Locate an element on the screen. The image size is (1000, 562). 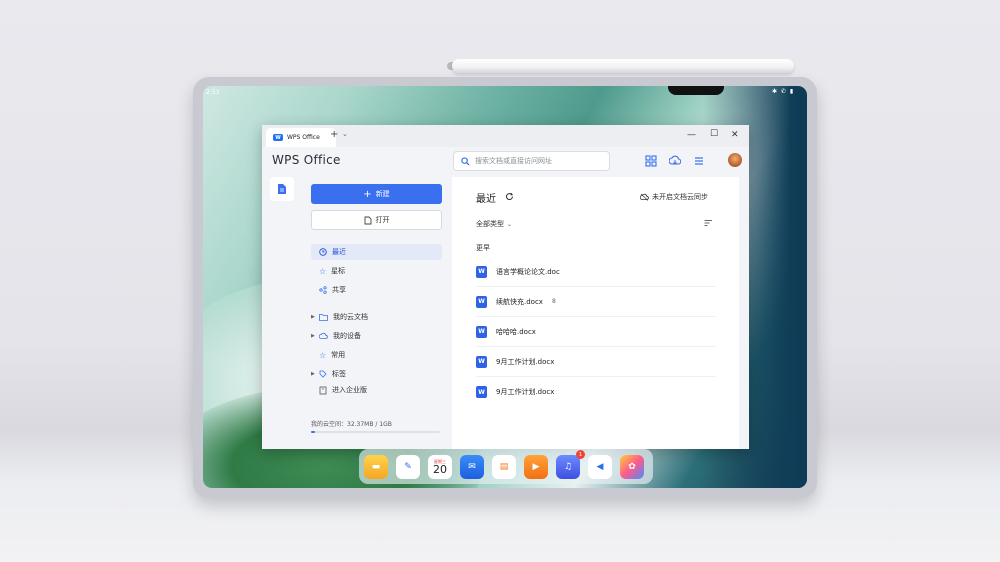
page-title: 最近 is located at coordinates (486, 199).